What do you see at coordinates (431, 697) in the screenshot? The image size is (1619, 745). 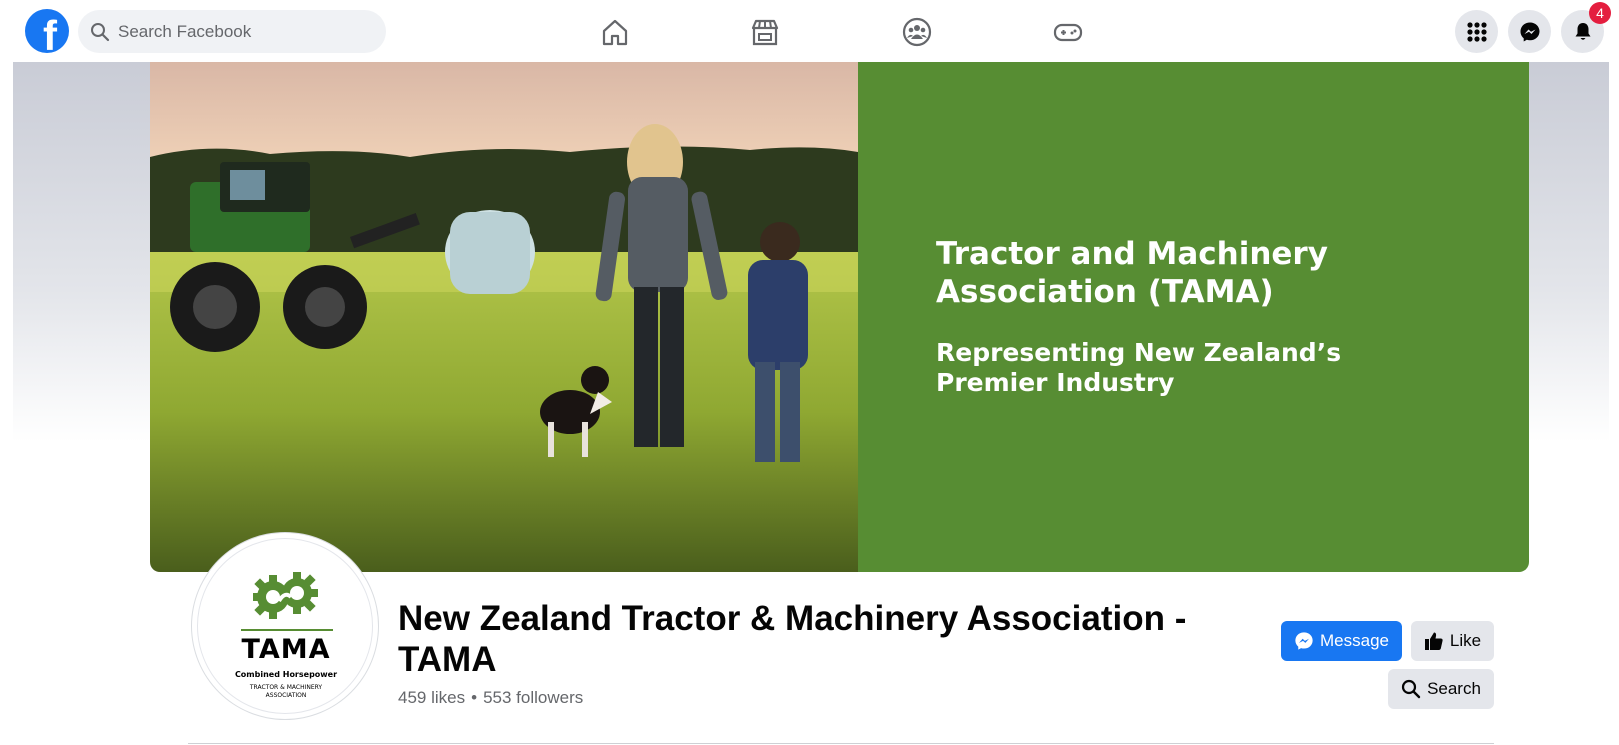 I see `likes-count: 459 likes` at bounding box center [431, 697].